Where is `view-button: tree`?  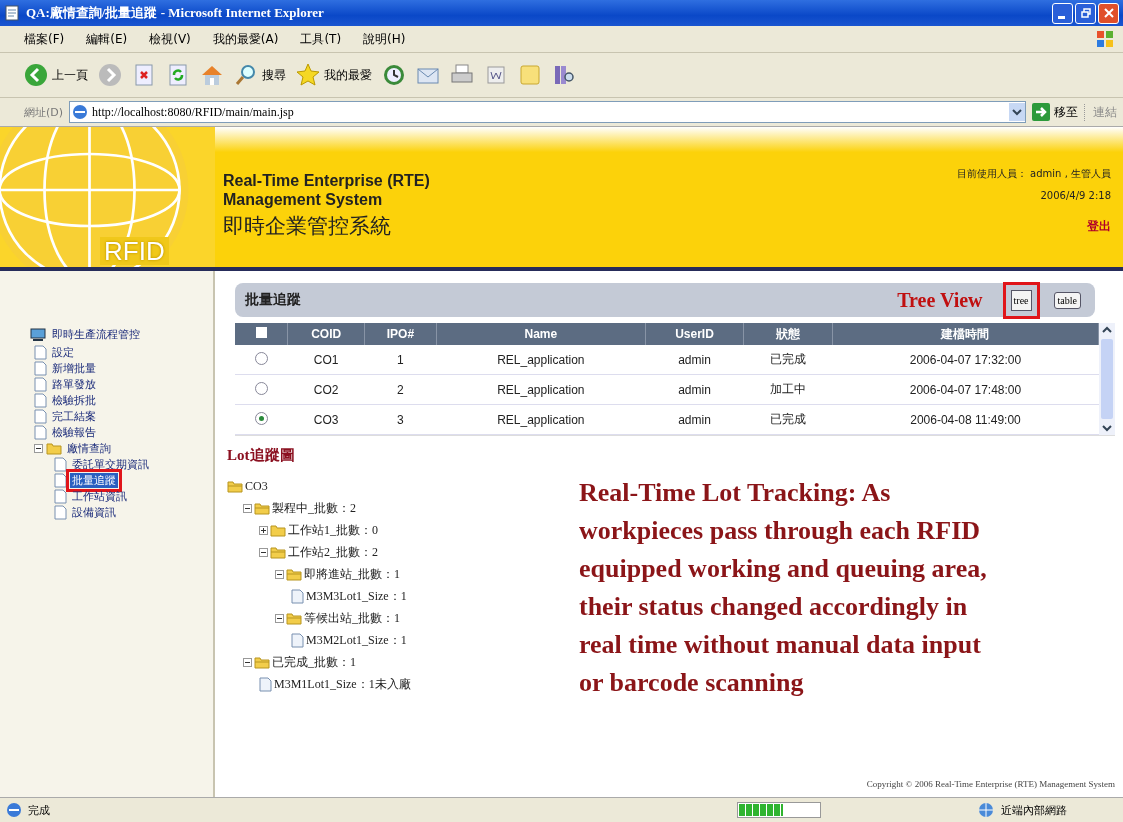
view-button: tree is located at coordinates (1021, 300).